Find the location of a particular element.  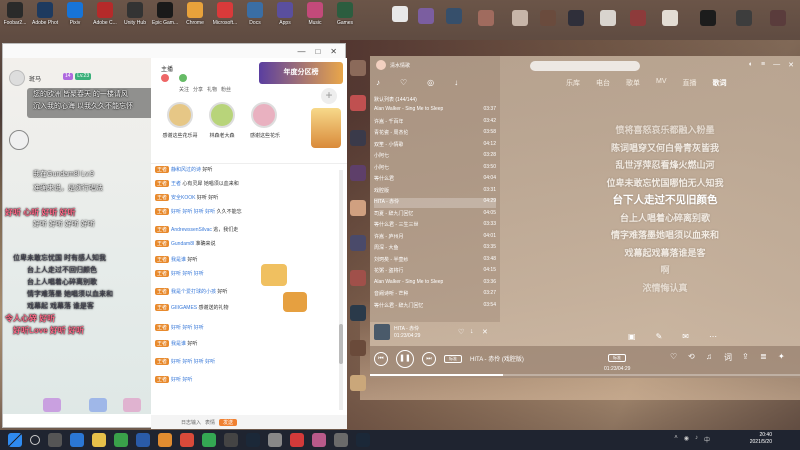

desktop-icon: Games is located at coordinates (345, 17).